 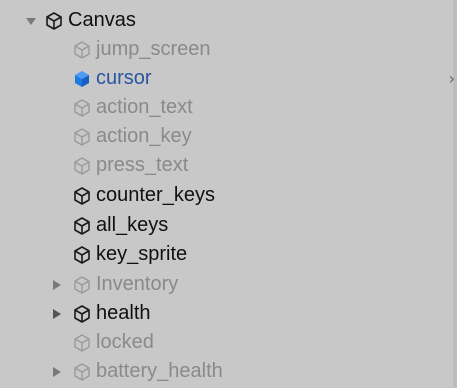 I want to click on hierarchy-item-battery-health: battery_health, so click(x=222, y=371).